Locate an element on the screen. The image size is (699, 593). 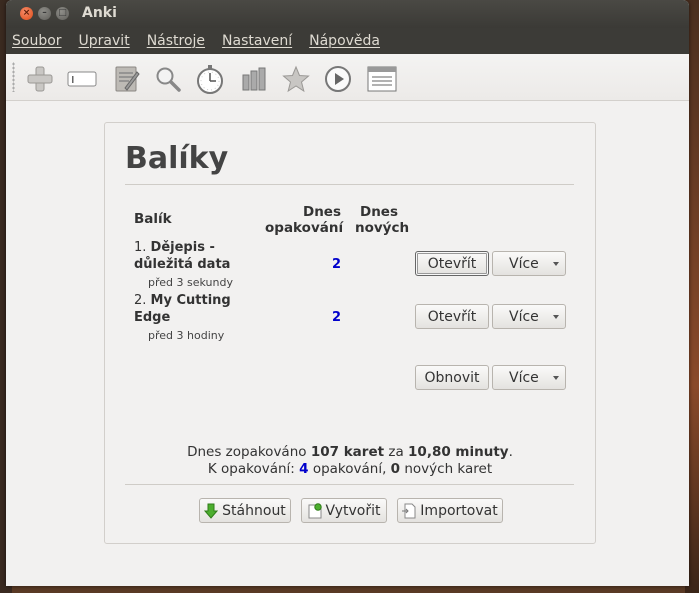
stats-l1-prefix: Dnes zopakováno is located at coordinates (249, 452).